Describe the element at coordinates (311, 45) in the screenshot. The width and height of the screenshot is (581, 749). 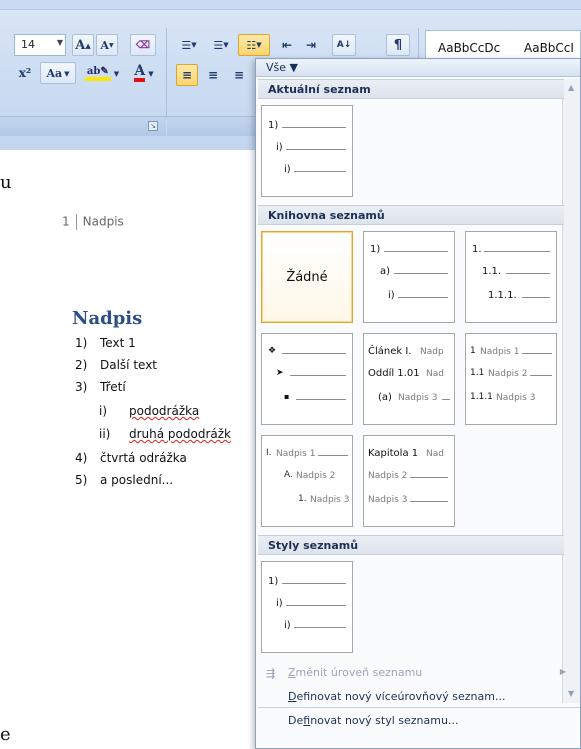
I see `increase-indent-button: ⇥` at that location.